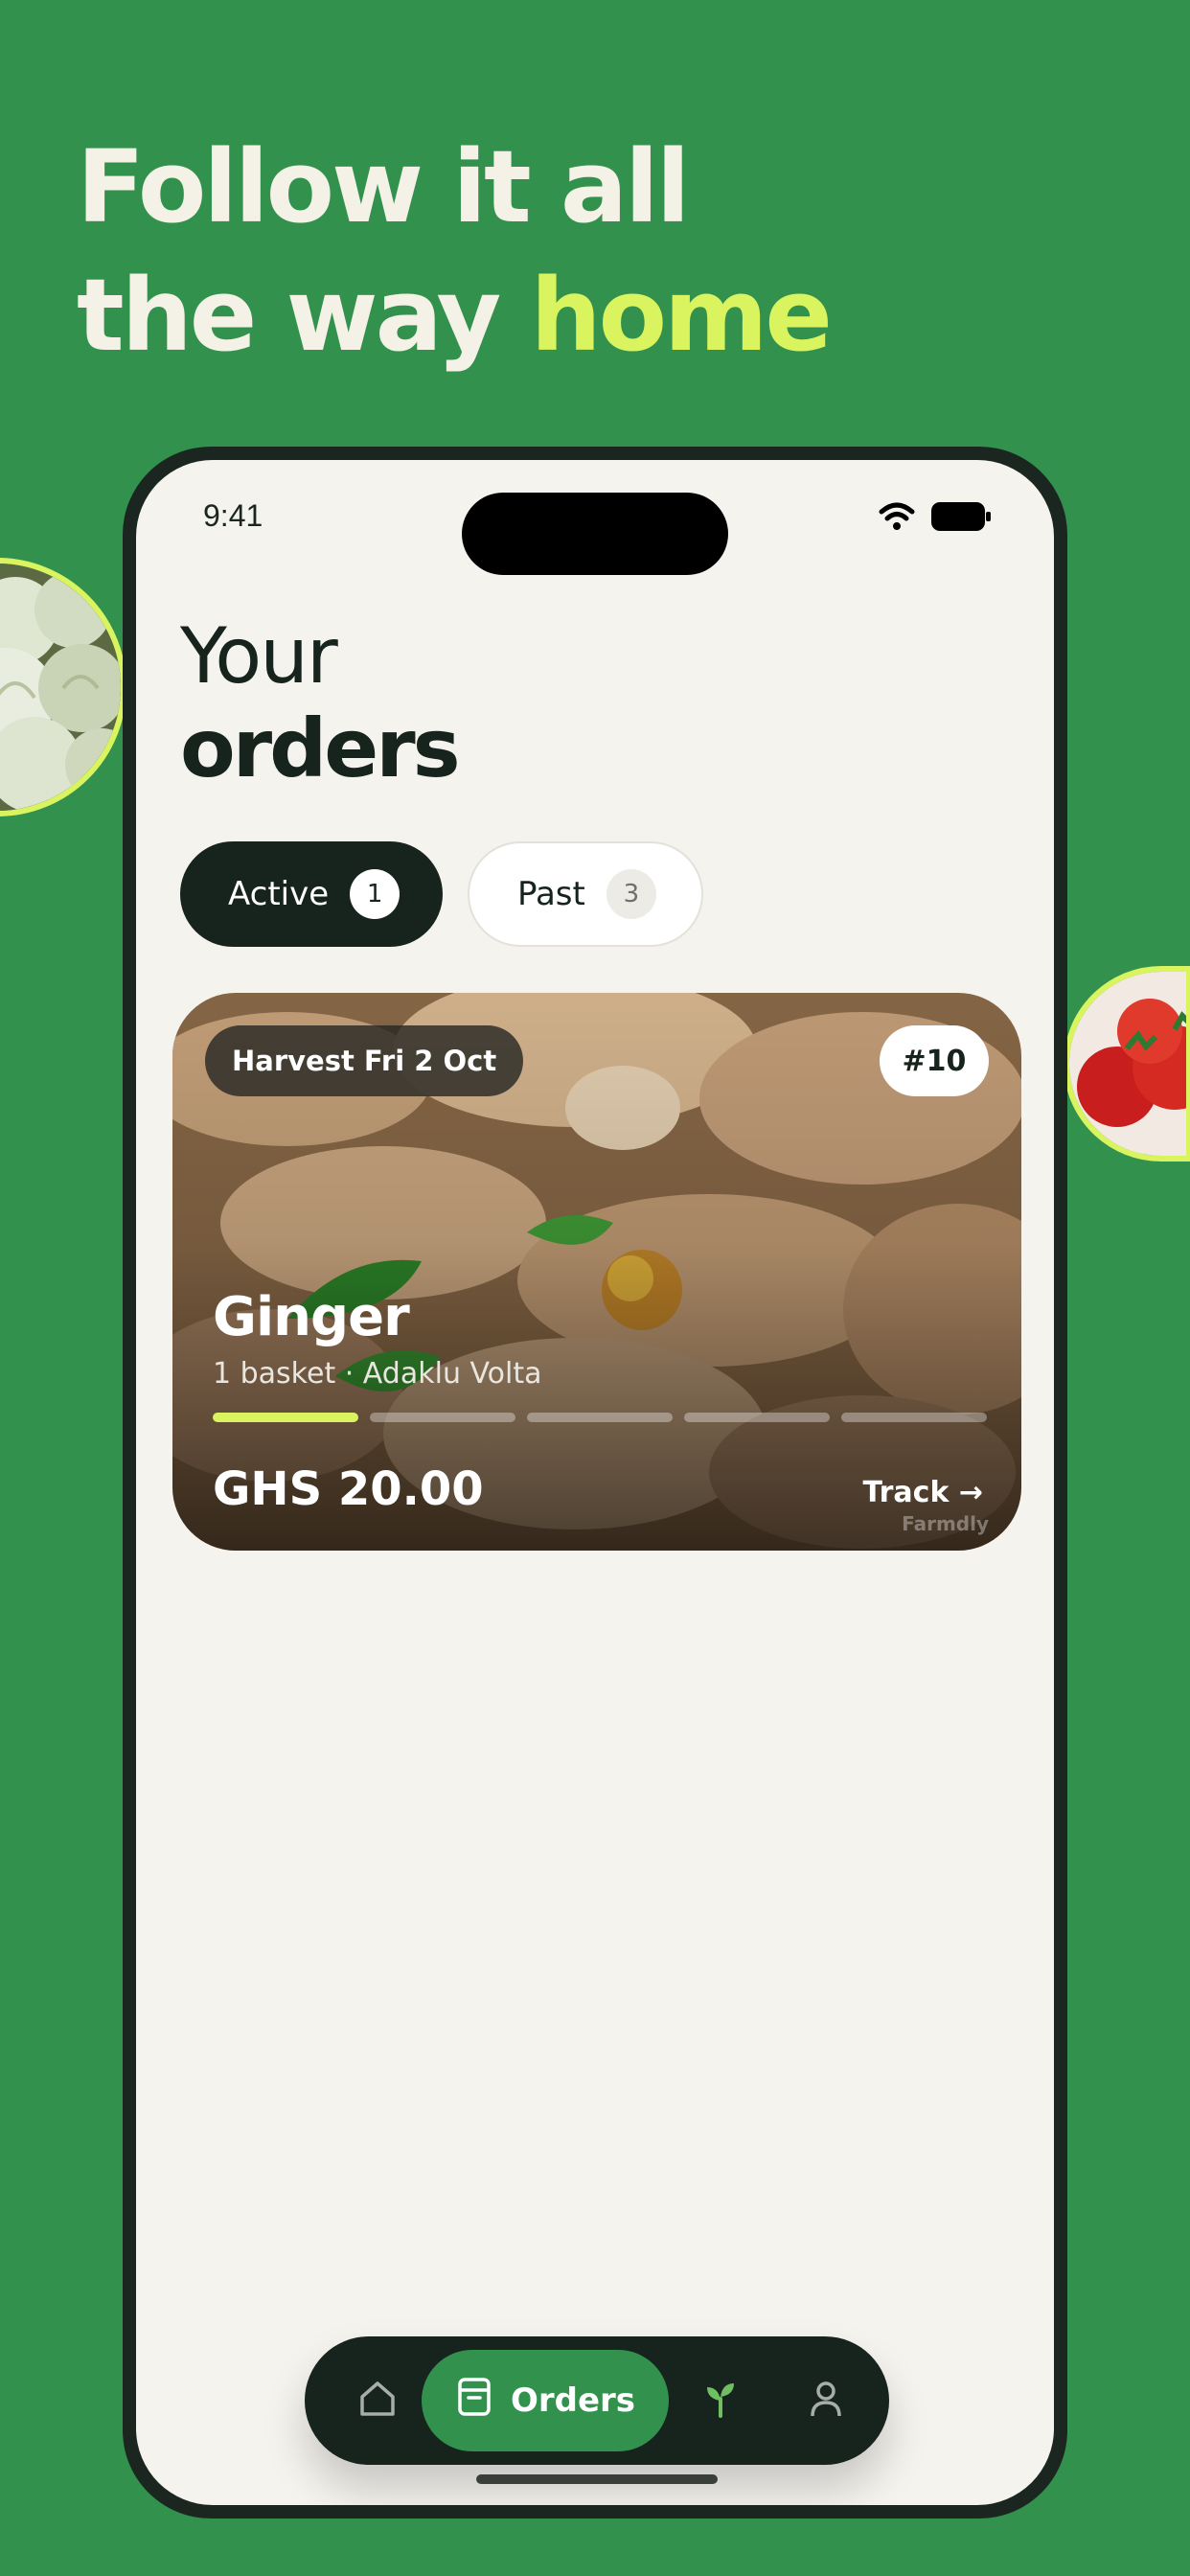  I want to click on tab-active-label: Active, so click(279, 894).